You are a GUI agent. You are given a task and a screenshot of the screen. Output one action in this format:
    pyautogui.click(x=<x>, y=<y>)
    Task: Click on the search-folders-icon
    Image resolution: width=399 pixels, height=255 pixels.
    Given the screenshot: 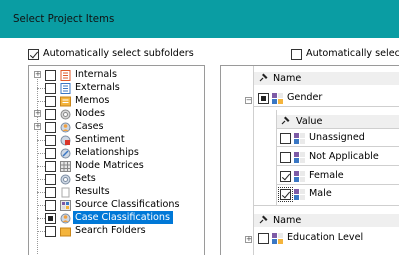 What is the action you would take?
    pyautogui.click(x=65, y=231)
    